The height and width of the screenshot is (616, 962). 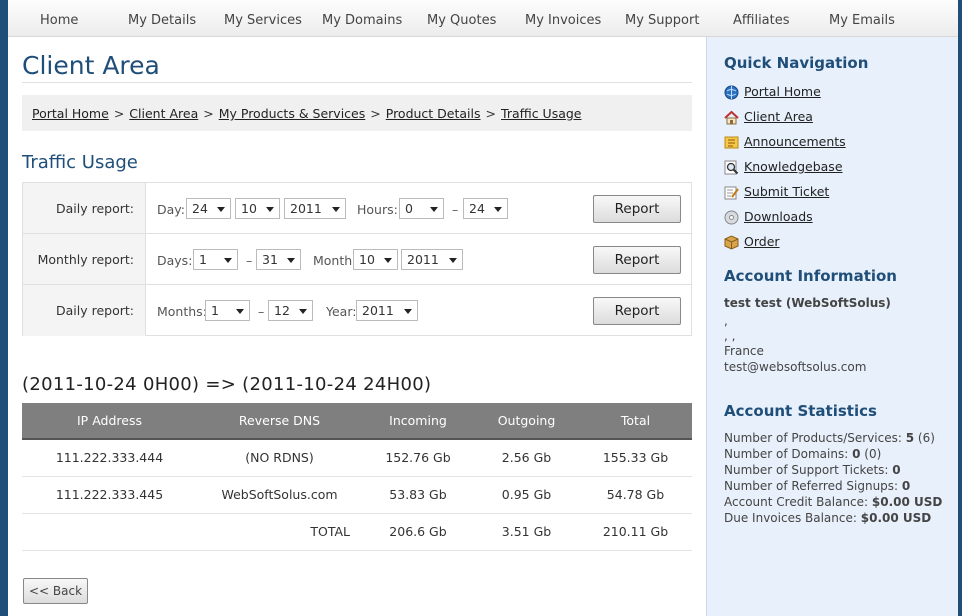 I want to click on back-button: << Back, so click(x=55, y=591).